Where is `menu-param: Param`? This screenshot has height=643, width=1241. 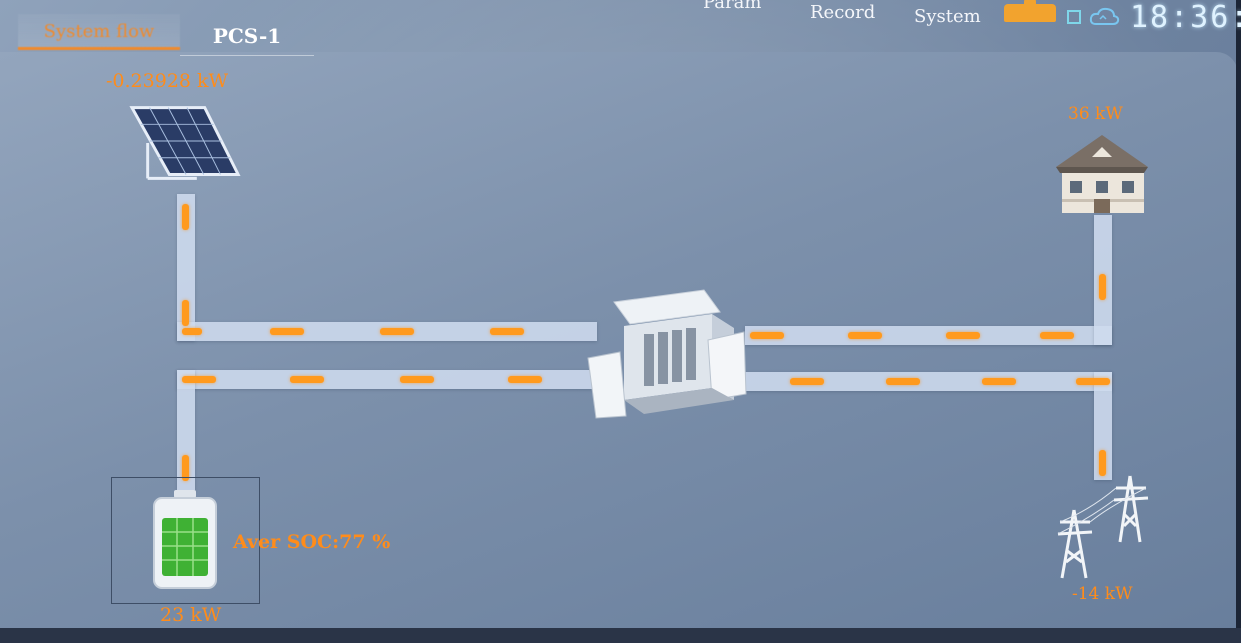 menu-param: Param is located at coordinates (732, 6).